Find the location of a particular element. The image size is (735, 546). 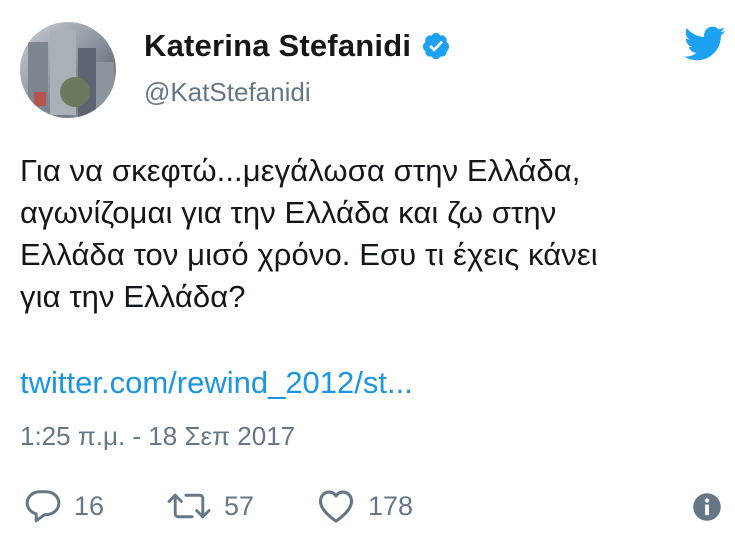

heart-icon is located at coordinates (336, 506).